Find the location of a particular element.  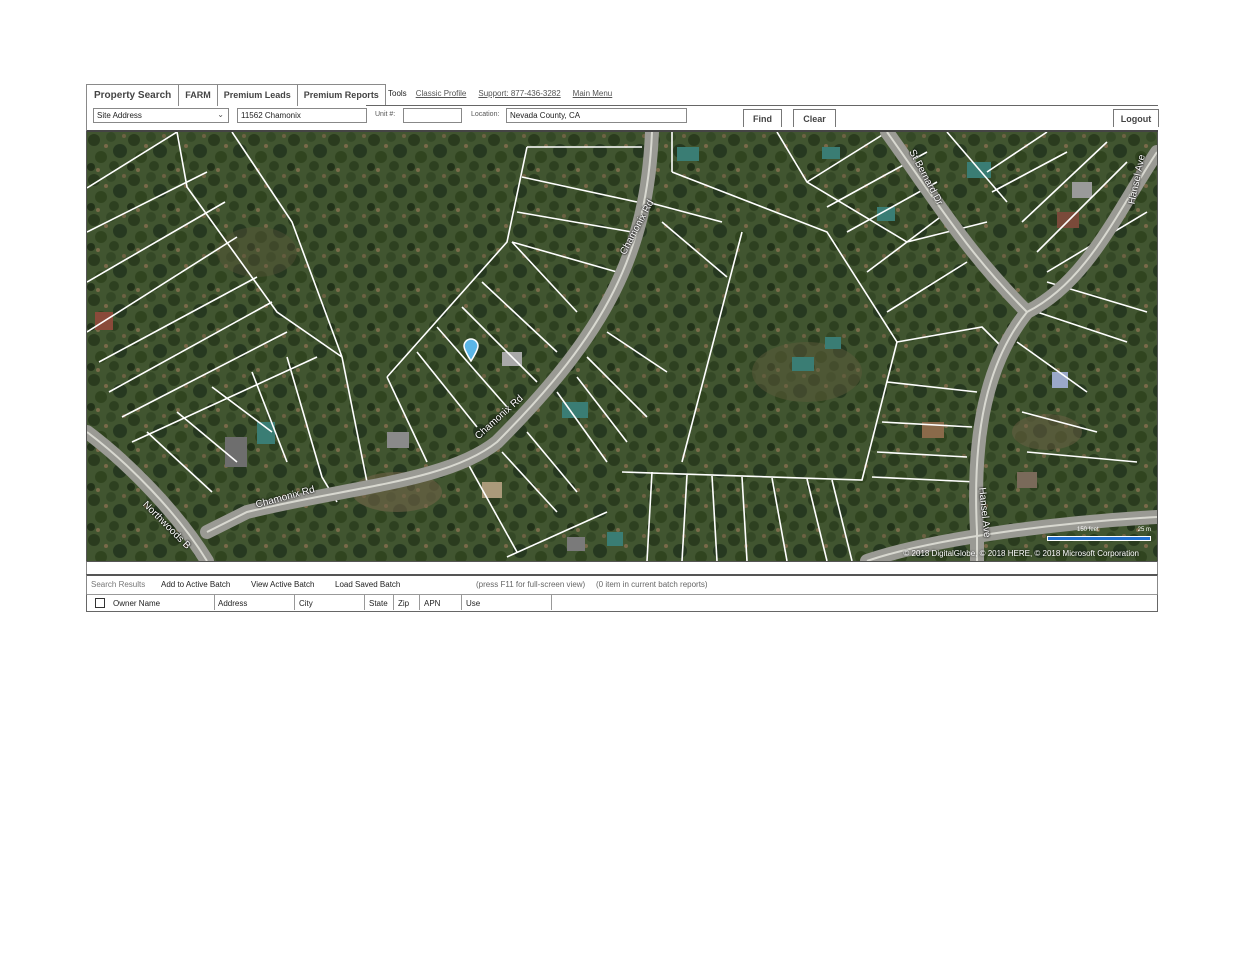

search-type-select: Site Address ⌄ is located at coordinates (161, 115).